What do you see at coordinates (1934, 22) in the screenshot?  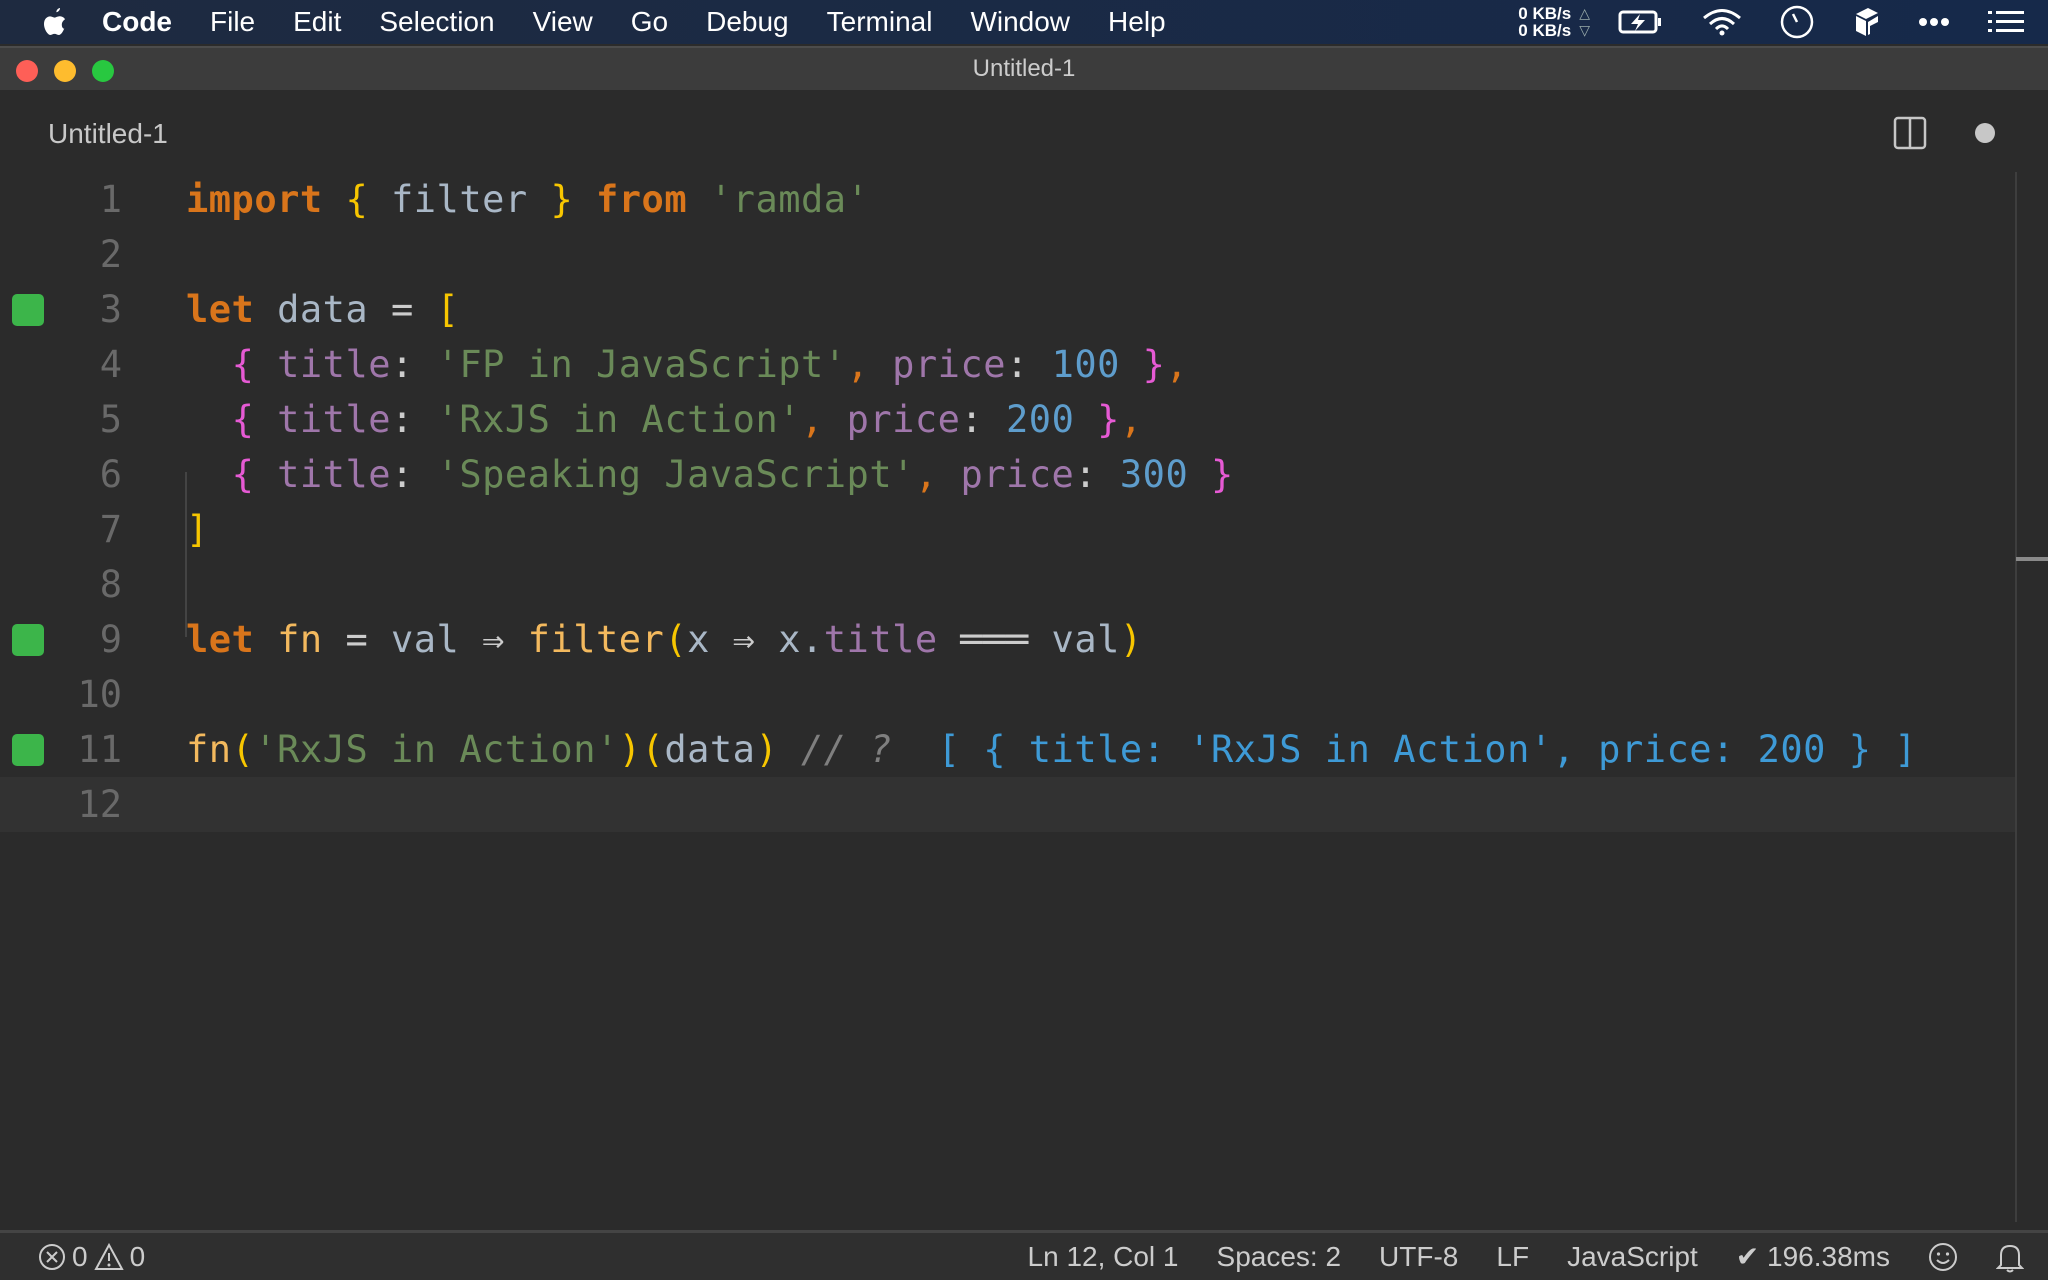 I see `more-icon` at bounding box center [1934, 22].